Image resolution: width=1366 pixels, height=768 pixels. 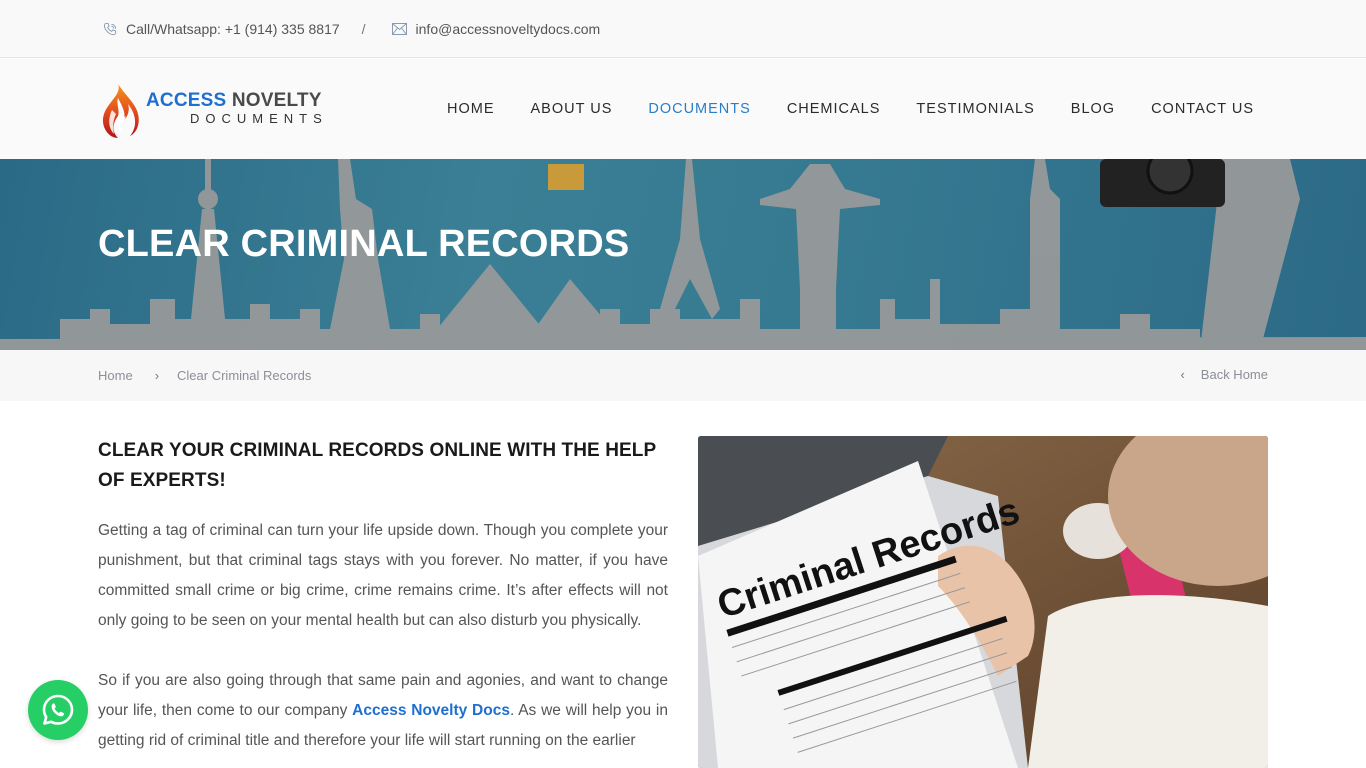 What do you see at coordinates (1202, 109) in the screenshot?
I see `nav-contact-us: CONTACT US` at bounding box center [1202, 109].